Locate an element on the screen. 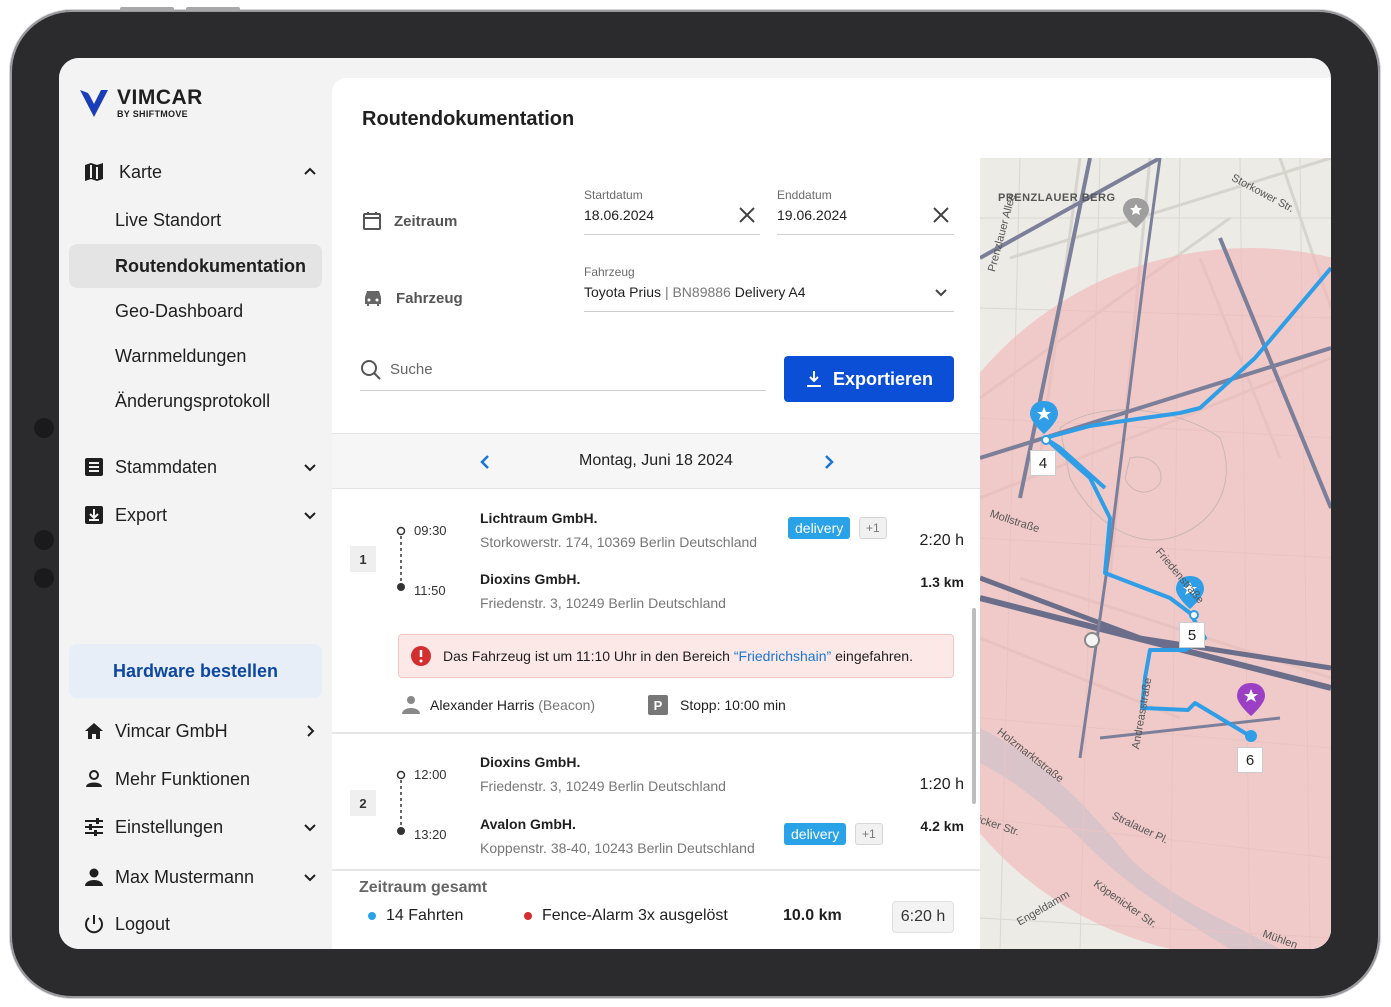 The image size is (1391, 1007). vimcar-logo-icon is located at coordinates (94, 103).